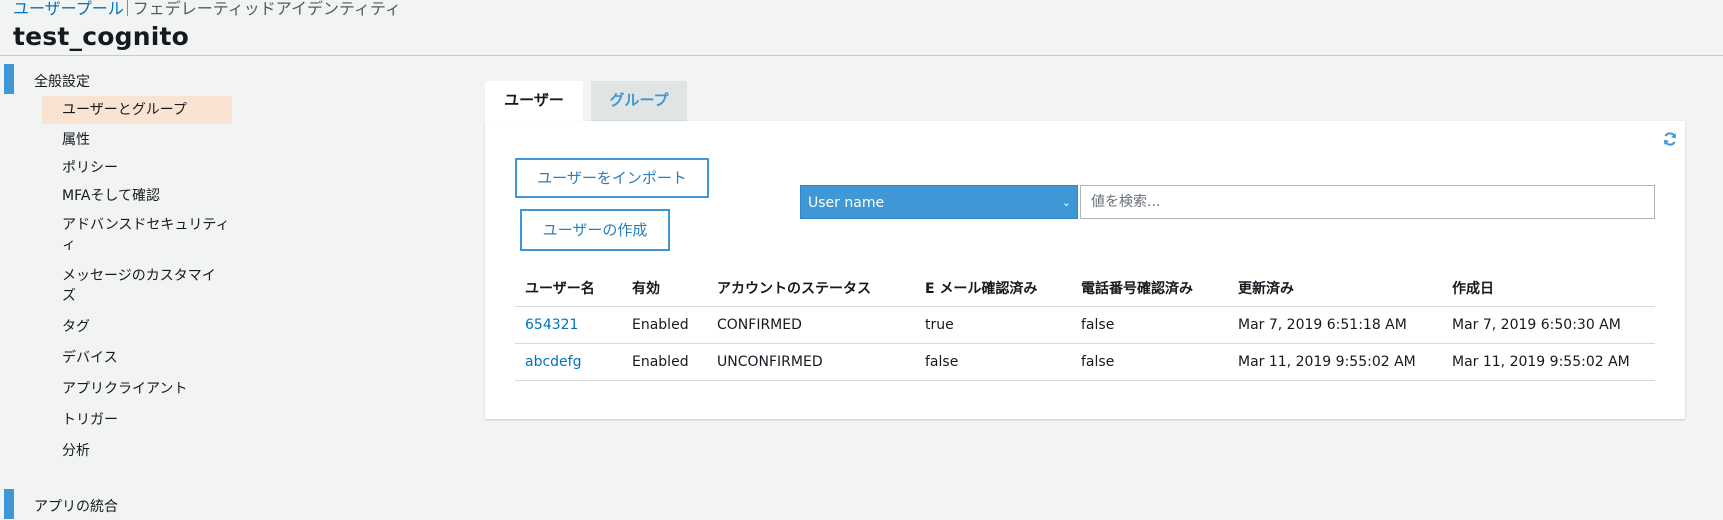 This screenshot has height=520, width=1723. What do you see at coordinates (568, 288) in the screenshot?
I see `column-header-username: ユーザー名` at bounding box center [568, 288].